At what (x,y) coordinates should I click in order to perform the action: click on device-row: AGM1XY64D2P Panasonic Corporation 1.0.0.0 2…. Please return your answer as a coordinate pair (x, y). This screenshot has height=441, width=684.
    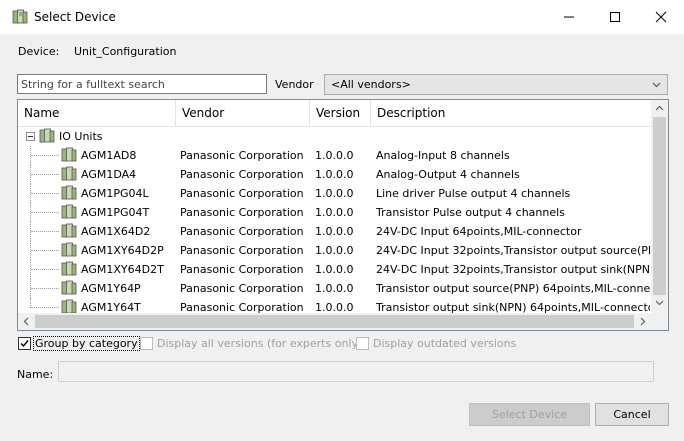
    Looking at the image, I should click on (334, 250).